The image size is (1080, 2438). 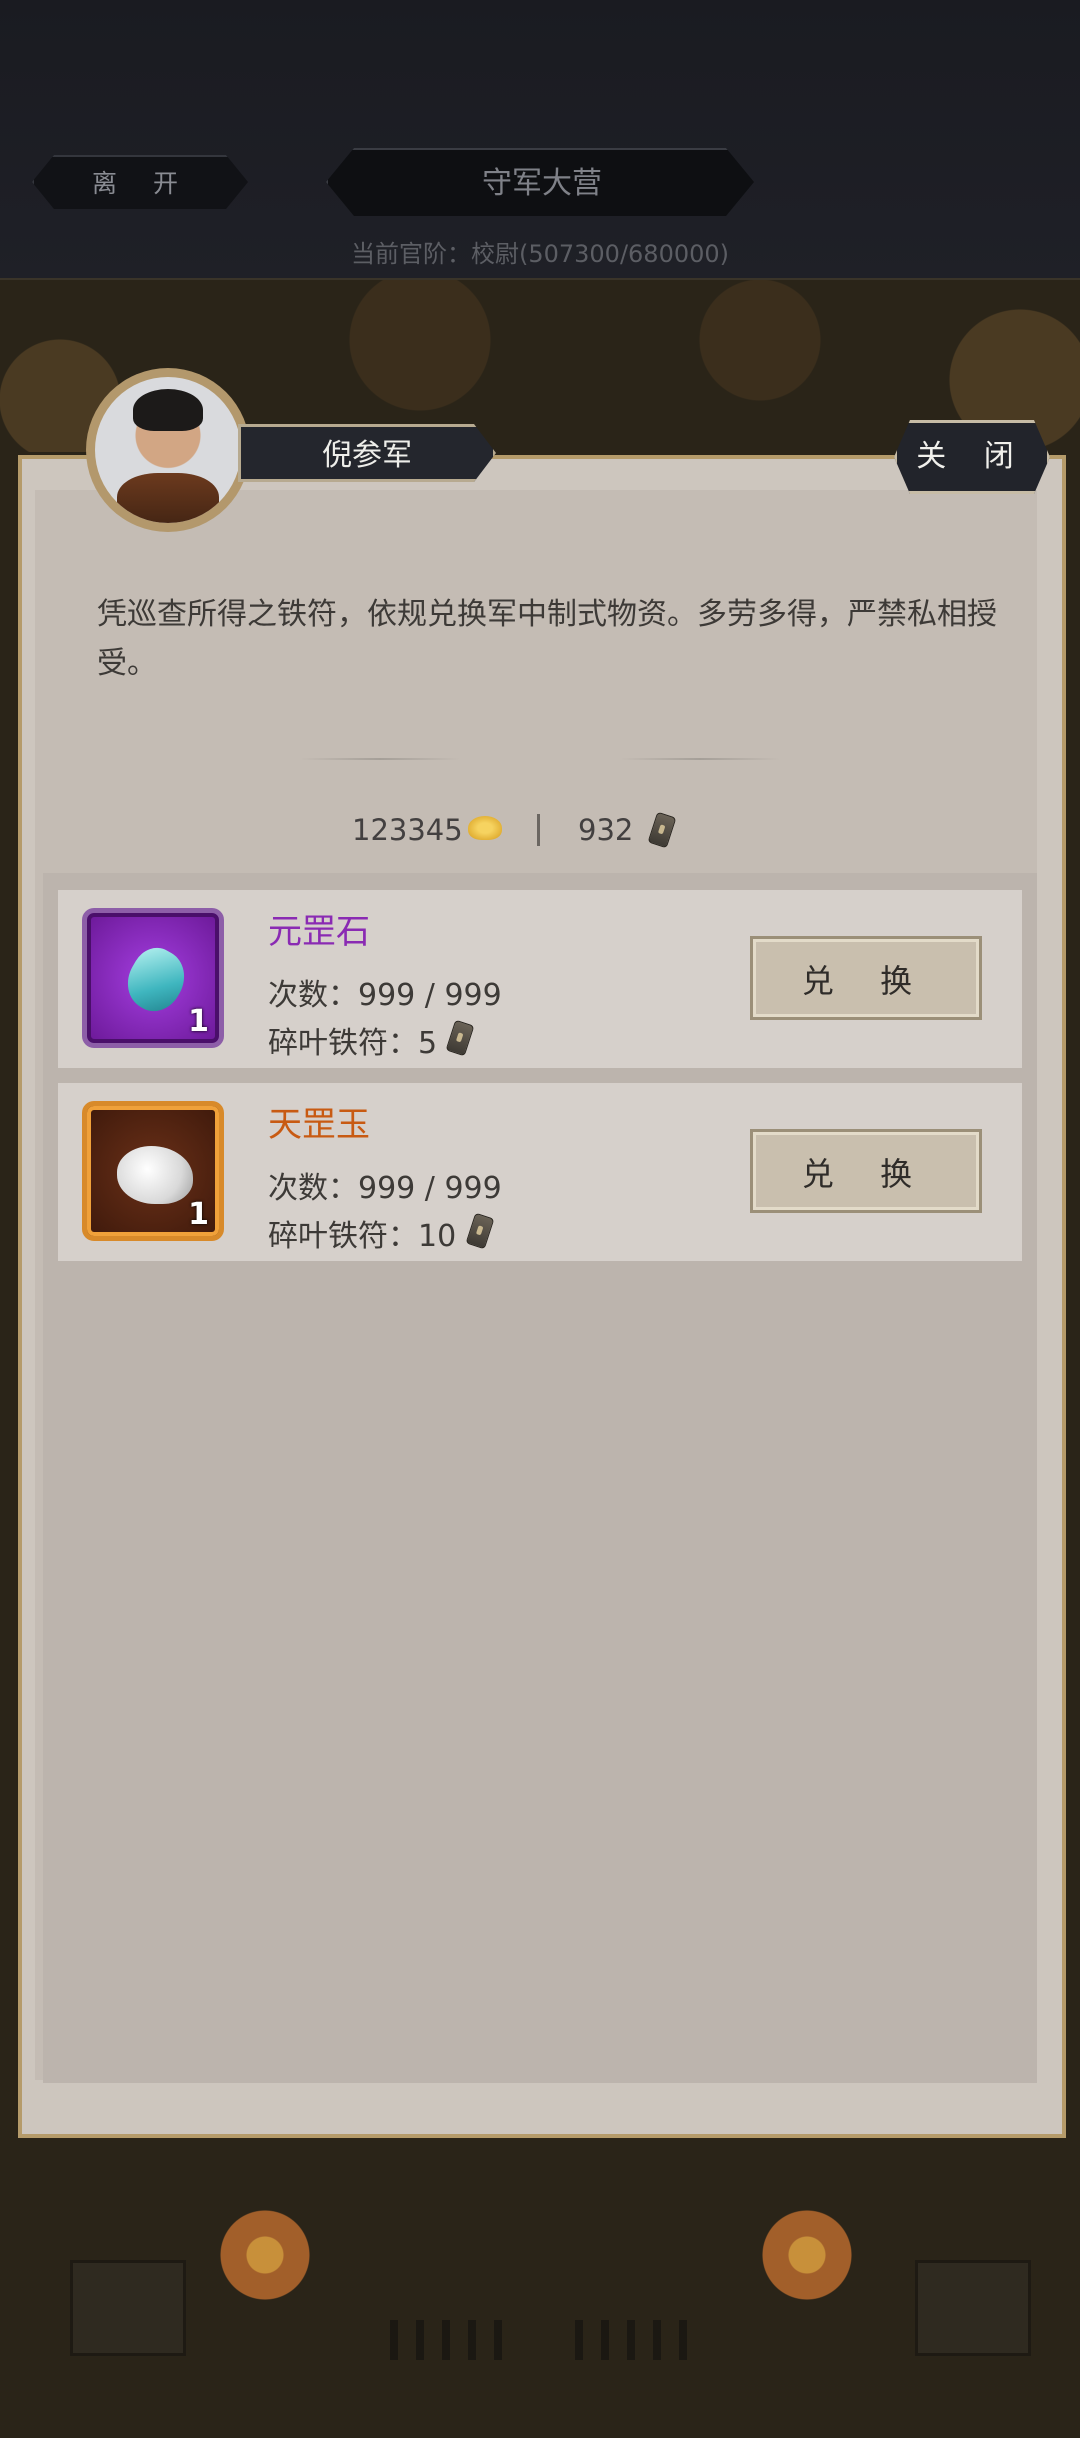 I want to click on token-amount: 932, so click(x=606, y=830).